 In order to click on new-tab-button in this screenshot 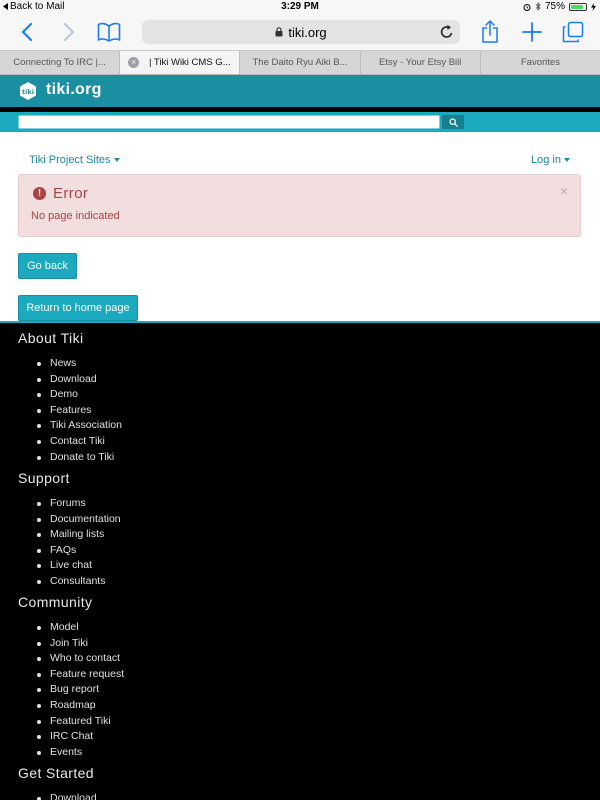, I will do `click(532, 32)`.